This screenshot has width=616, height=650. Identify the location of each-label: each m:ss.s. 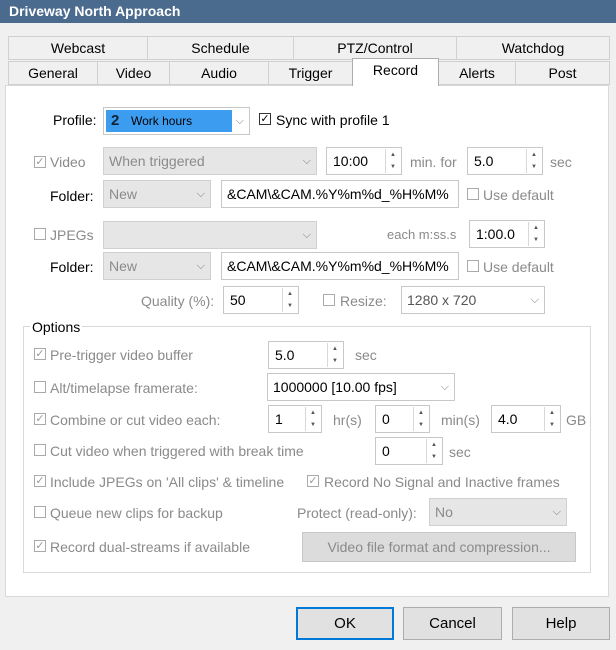
(422, 234).